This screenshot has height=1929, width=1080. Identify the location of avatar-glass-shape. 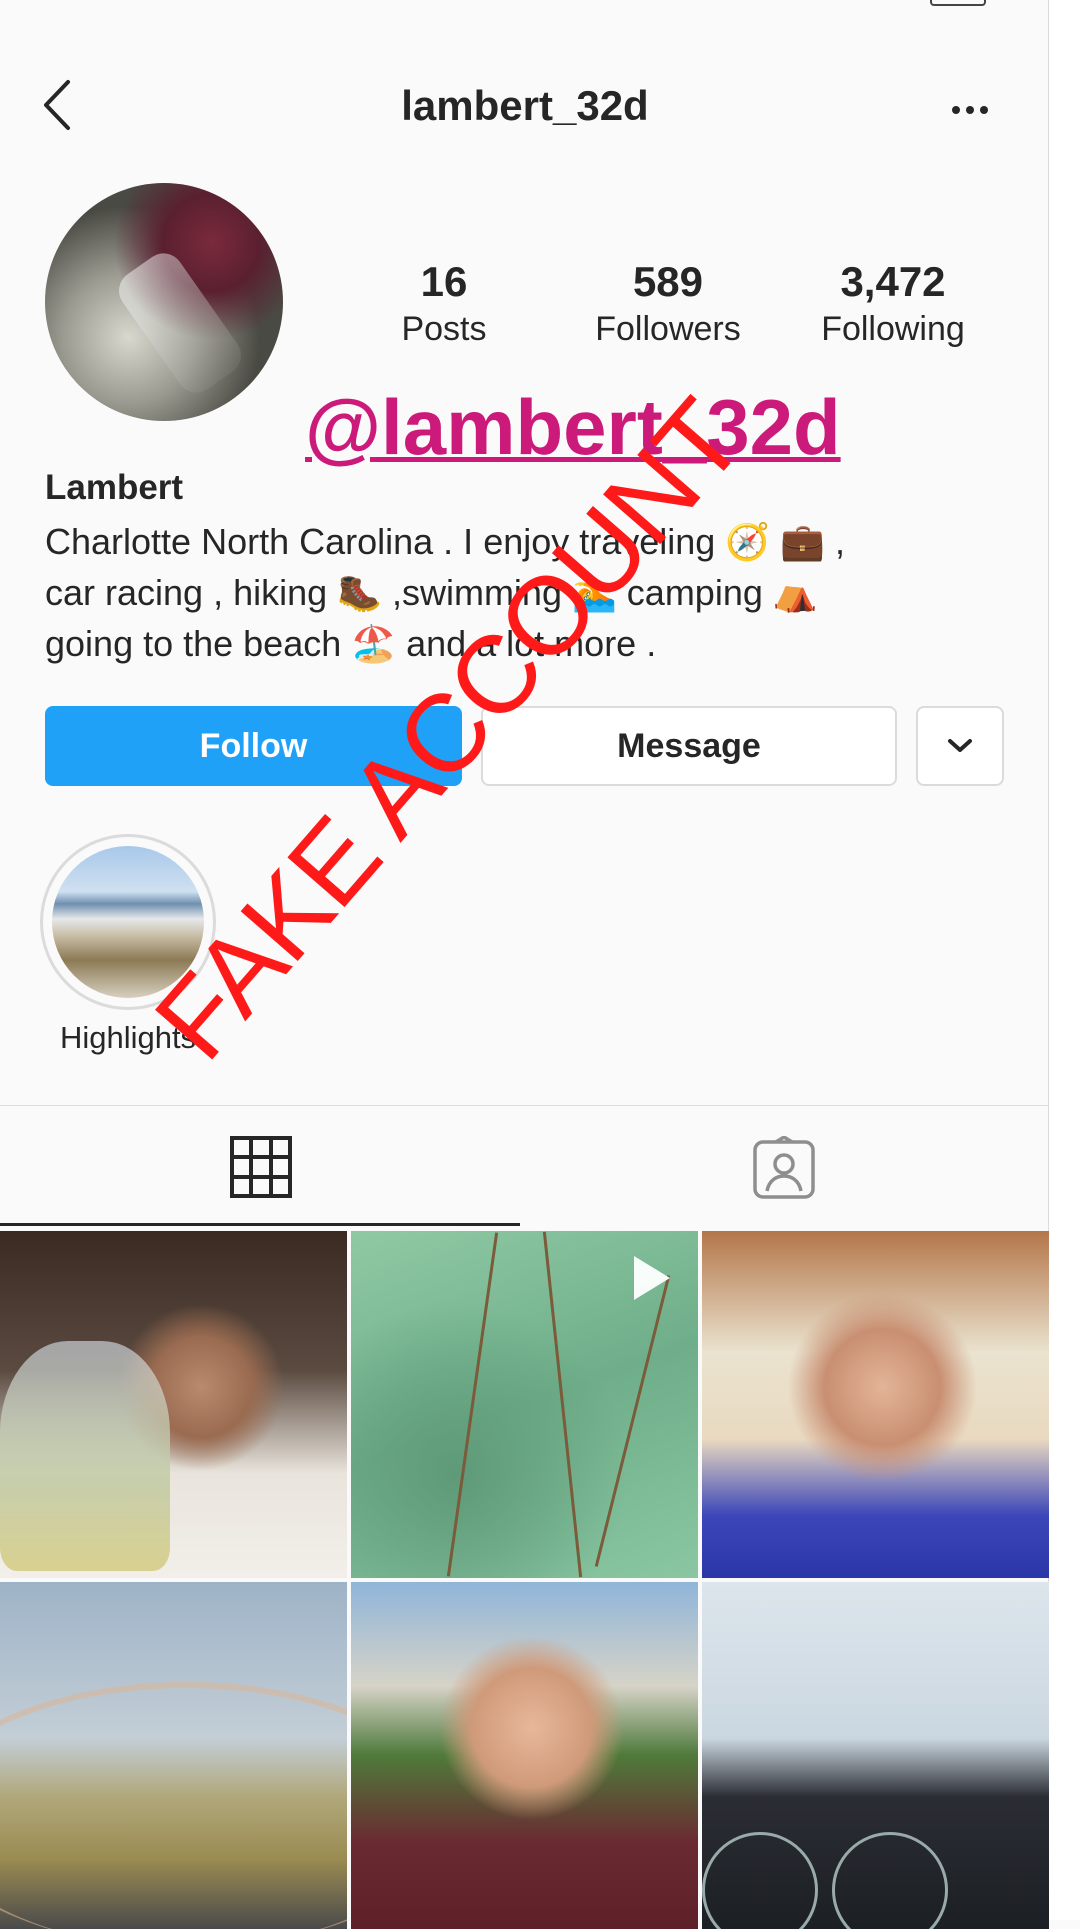
(180, 323).